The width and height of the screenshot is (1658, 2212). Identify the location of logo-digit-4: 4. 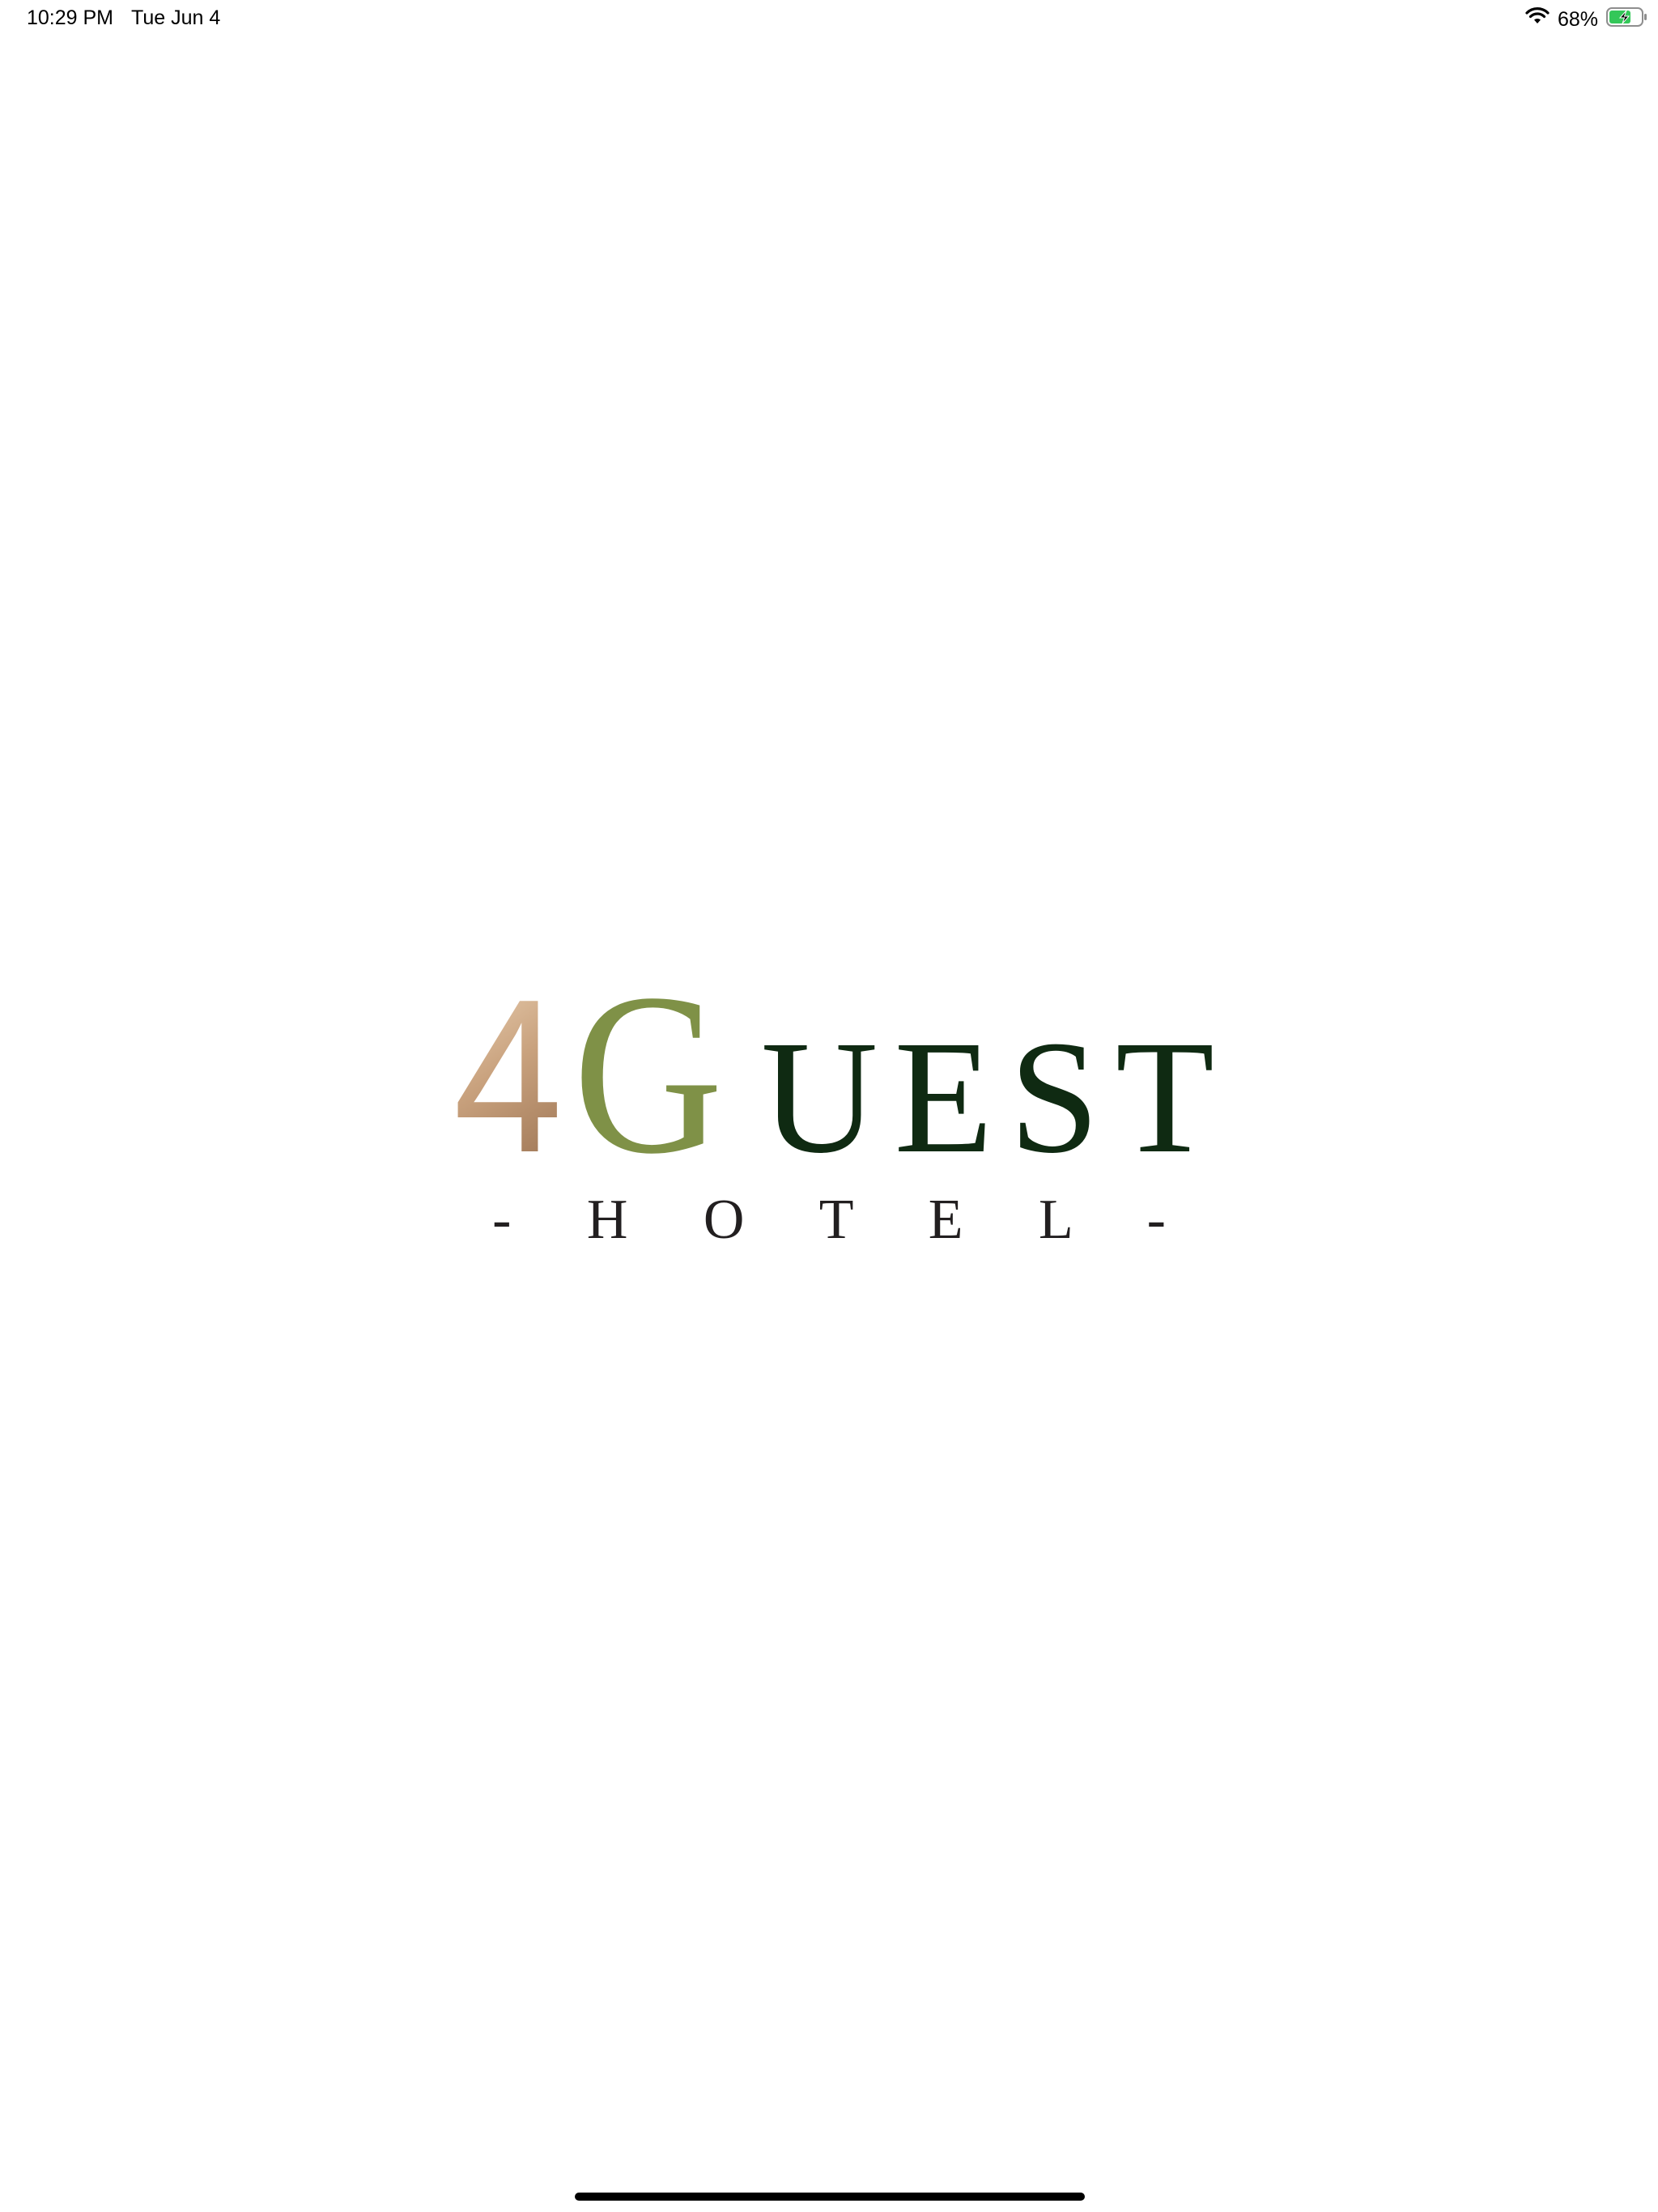
(508, 1077).